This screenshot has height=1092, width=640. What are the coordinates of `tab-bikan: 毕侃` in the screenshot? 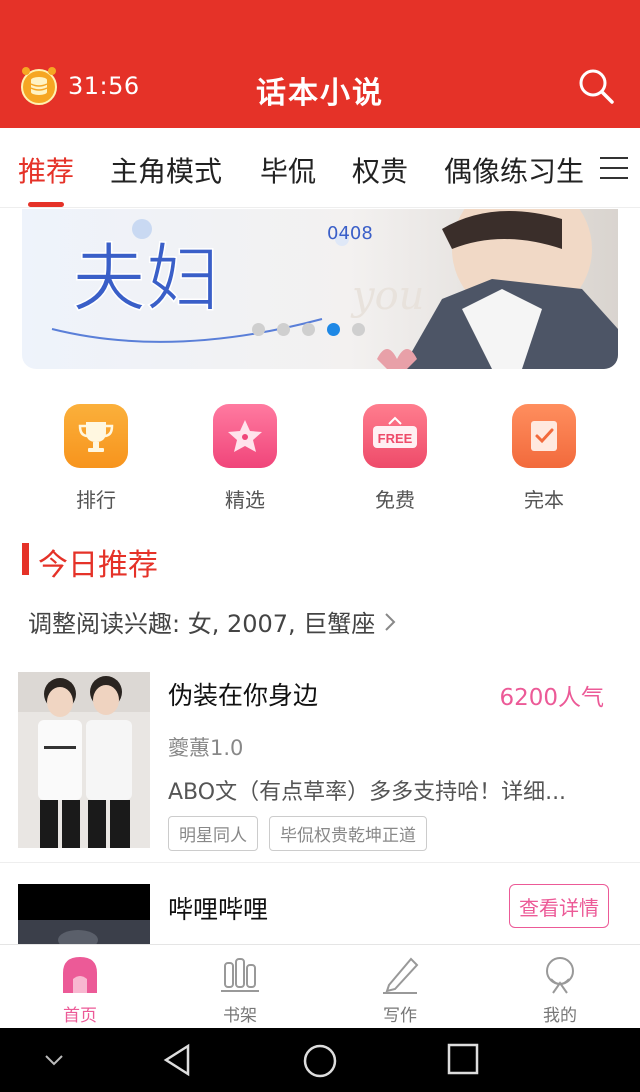 It's located at (288, 170).